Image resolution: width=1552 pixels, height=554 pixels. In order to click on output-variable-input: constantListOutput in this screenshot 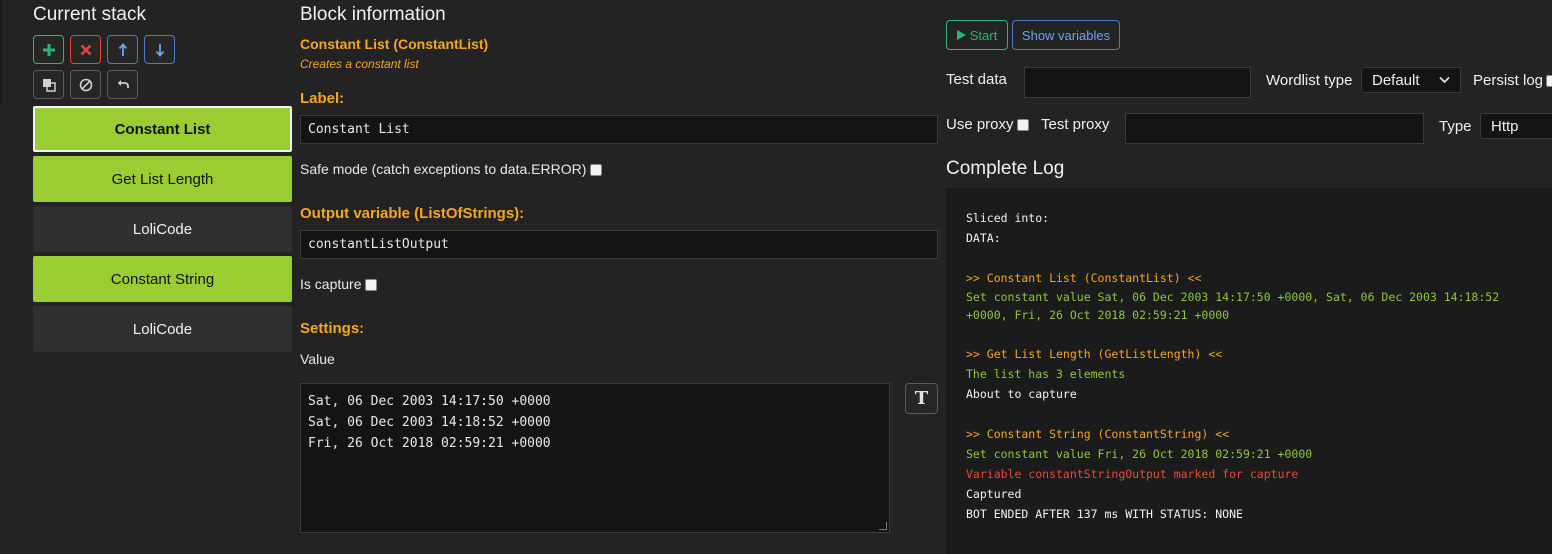, I will do `click(619, 244)`.